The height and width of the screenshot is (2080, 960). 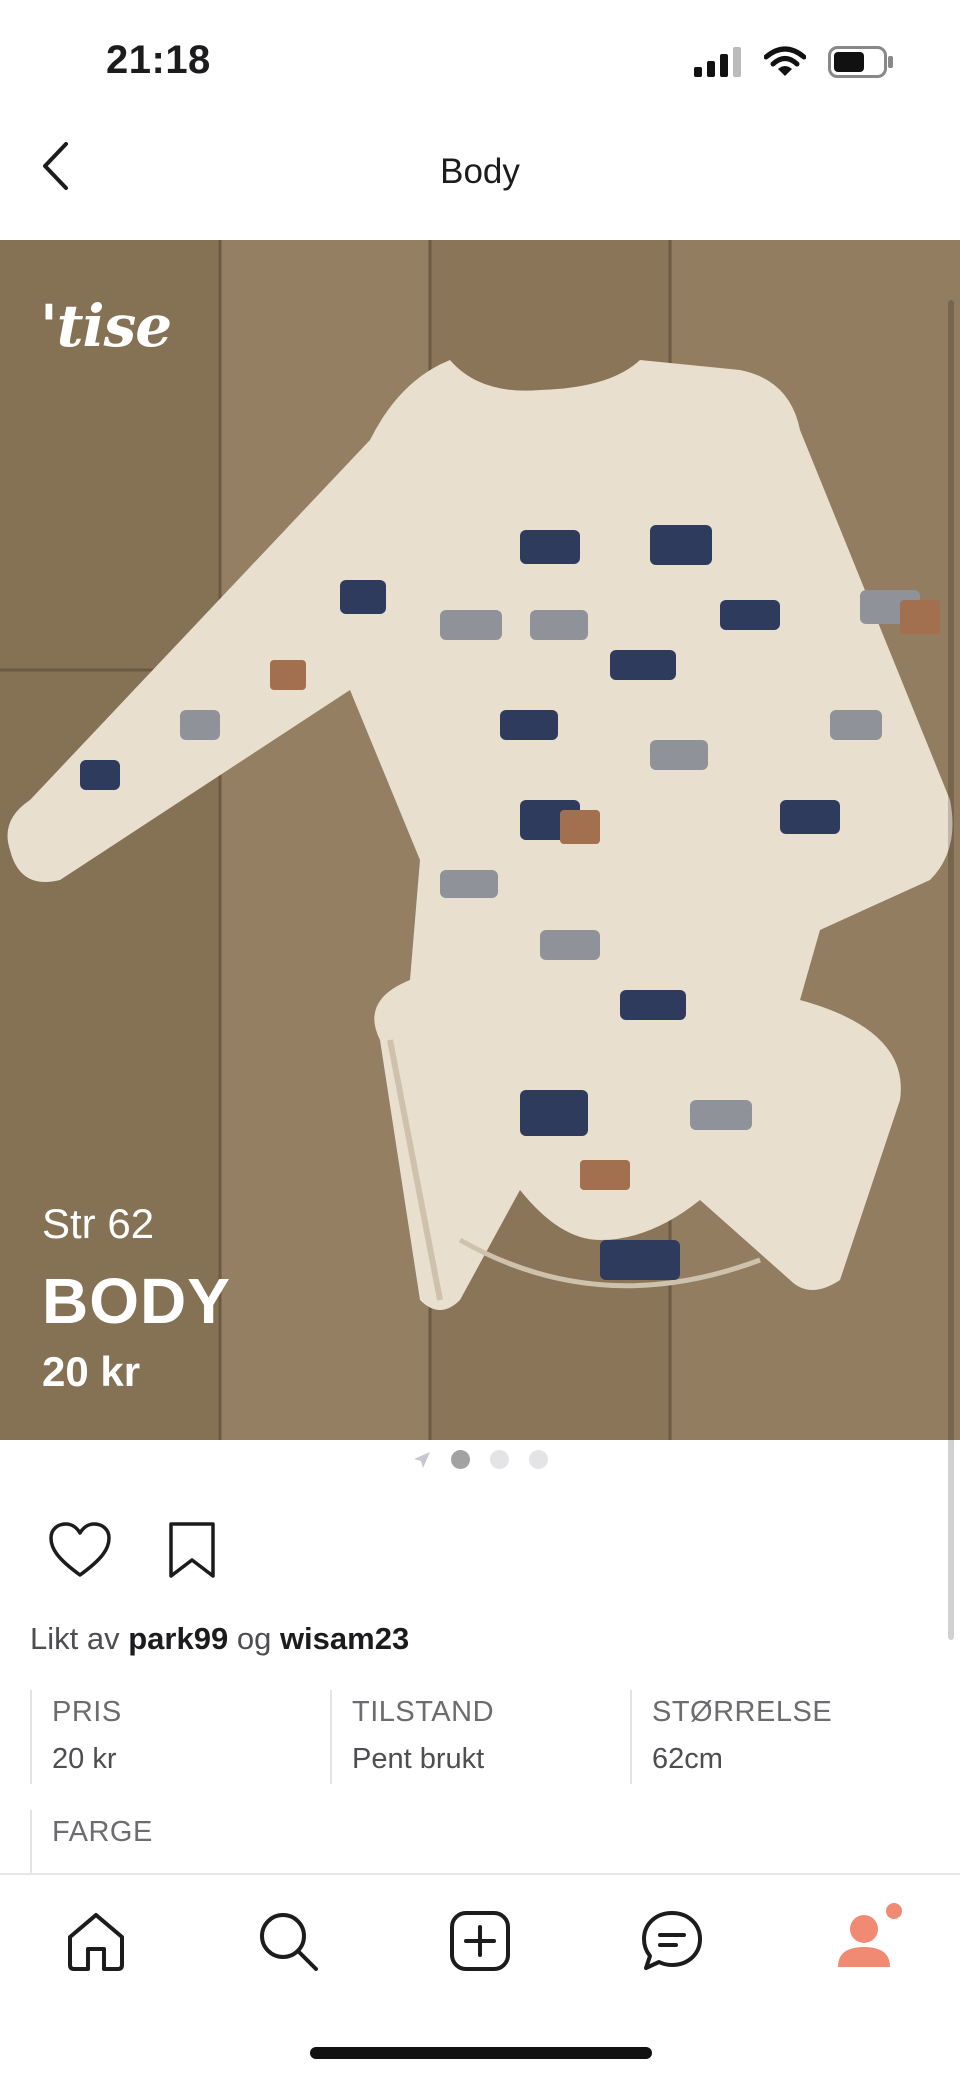 What do you see at coordinates (84, 1759) in the screenshot?
I see `detail-value: 20 kr` at bounding box center [84, 1759].